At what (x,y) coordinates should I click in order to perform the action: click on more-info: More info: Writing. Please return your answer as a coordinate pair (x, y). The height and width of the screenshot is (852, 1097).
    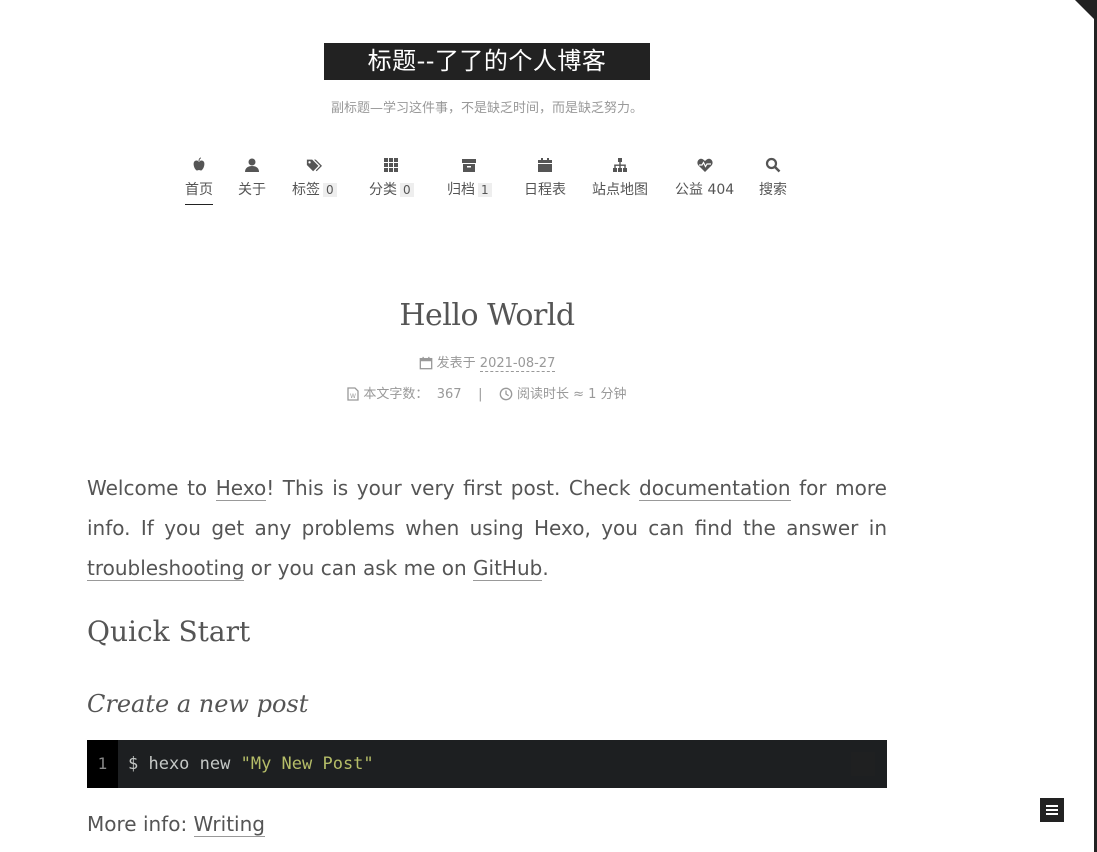
    Looking at the image, I should click on (176, 824).